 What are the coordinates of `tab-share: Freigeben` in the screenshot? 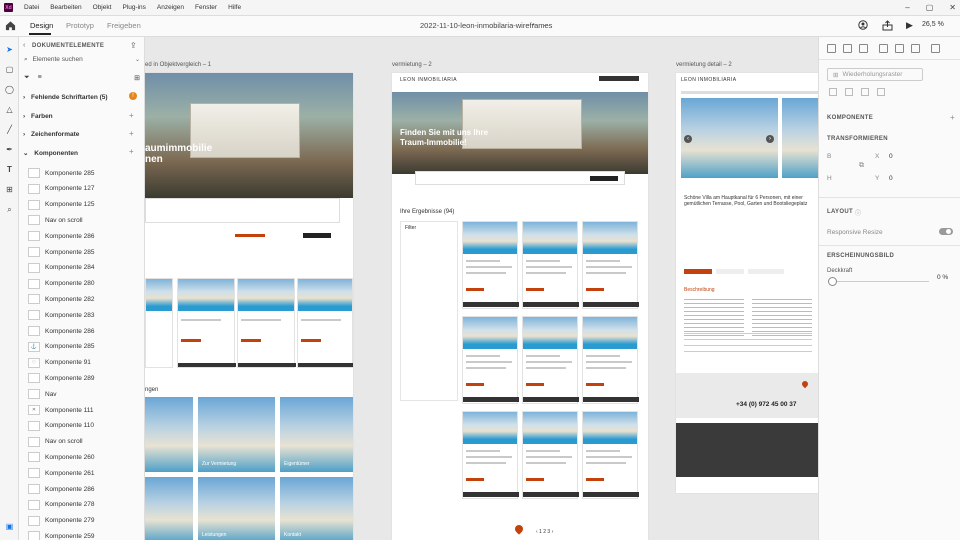 It's located at (124, 25).